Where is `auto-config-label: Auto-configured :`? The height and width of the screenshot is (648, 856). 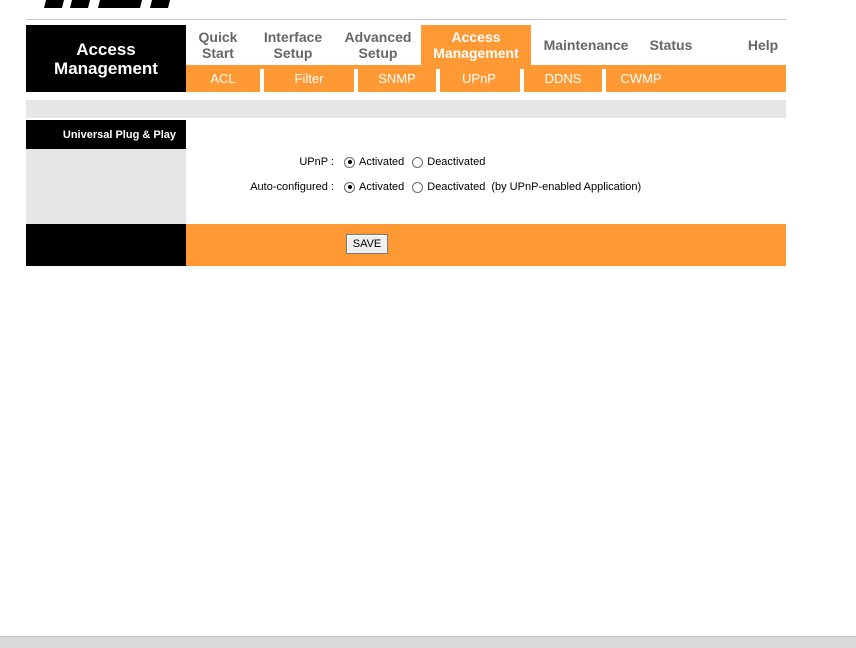 auto-config-label: Auto-configured : is located at coordinates (292, 187).